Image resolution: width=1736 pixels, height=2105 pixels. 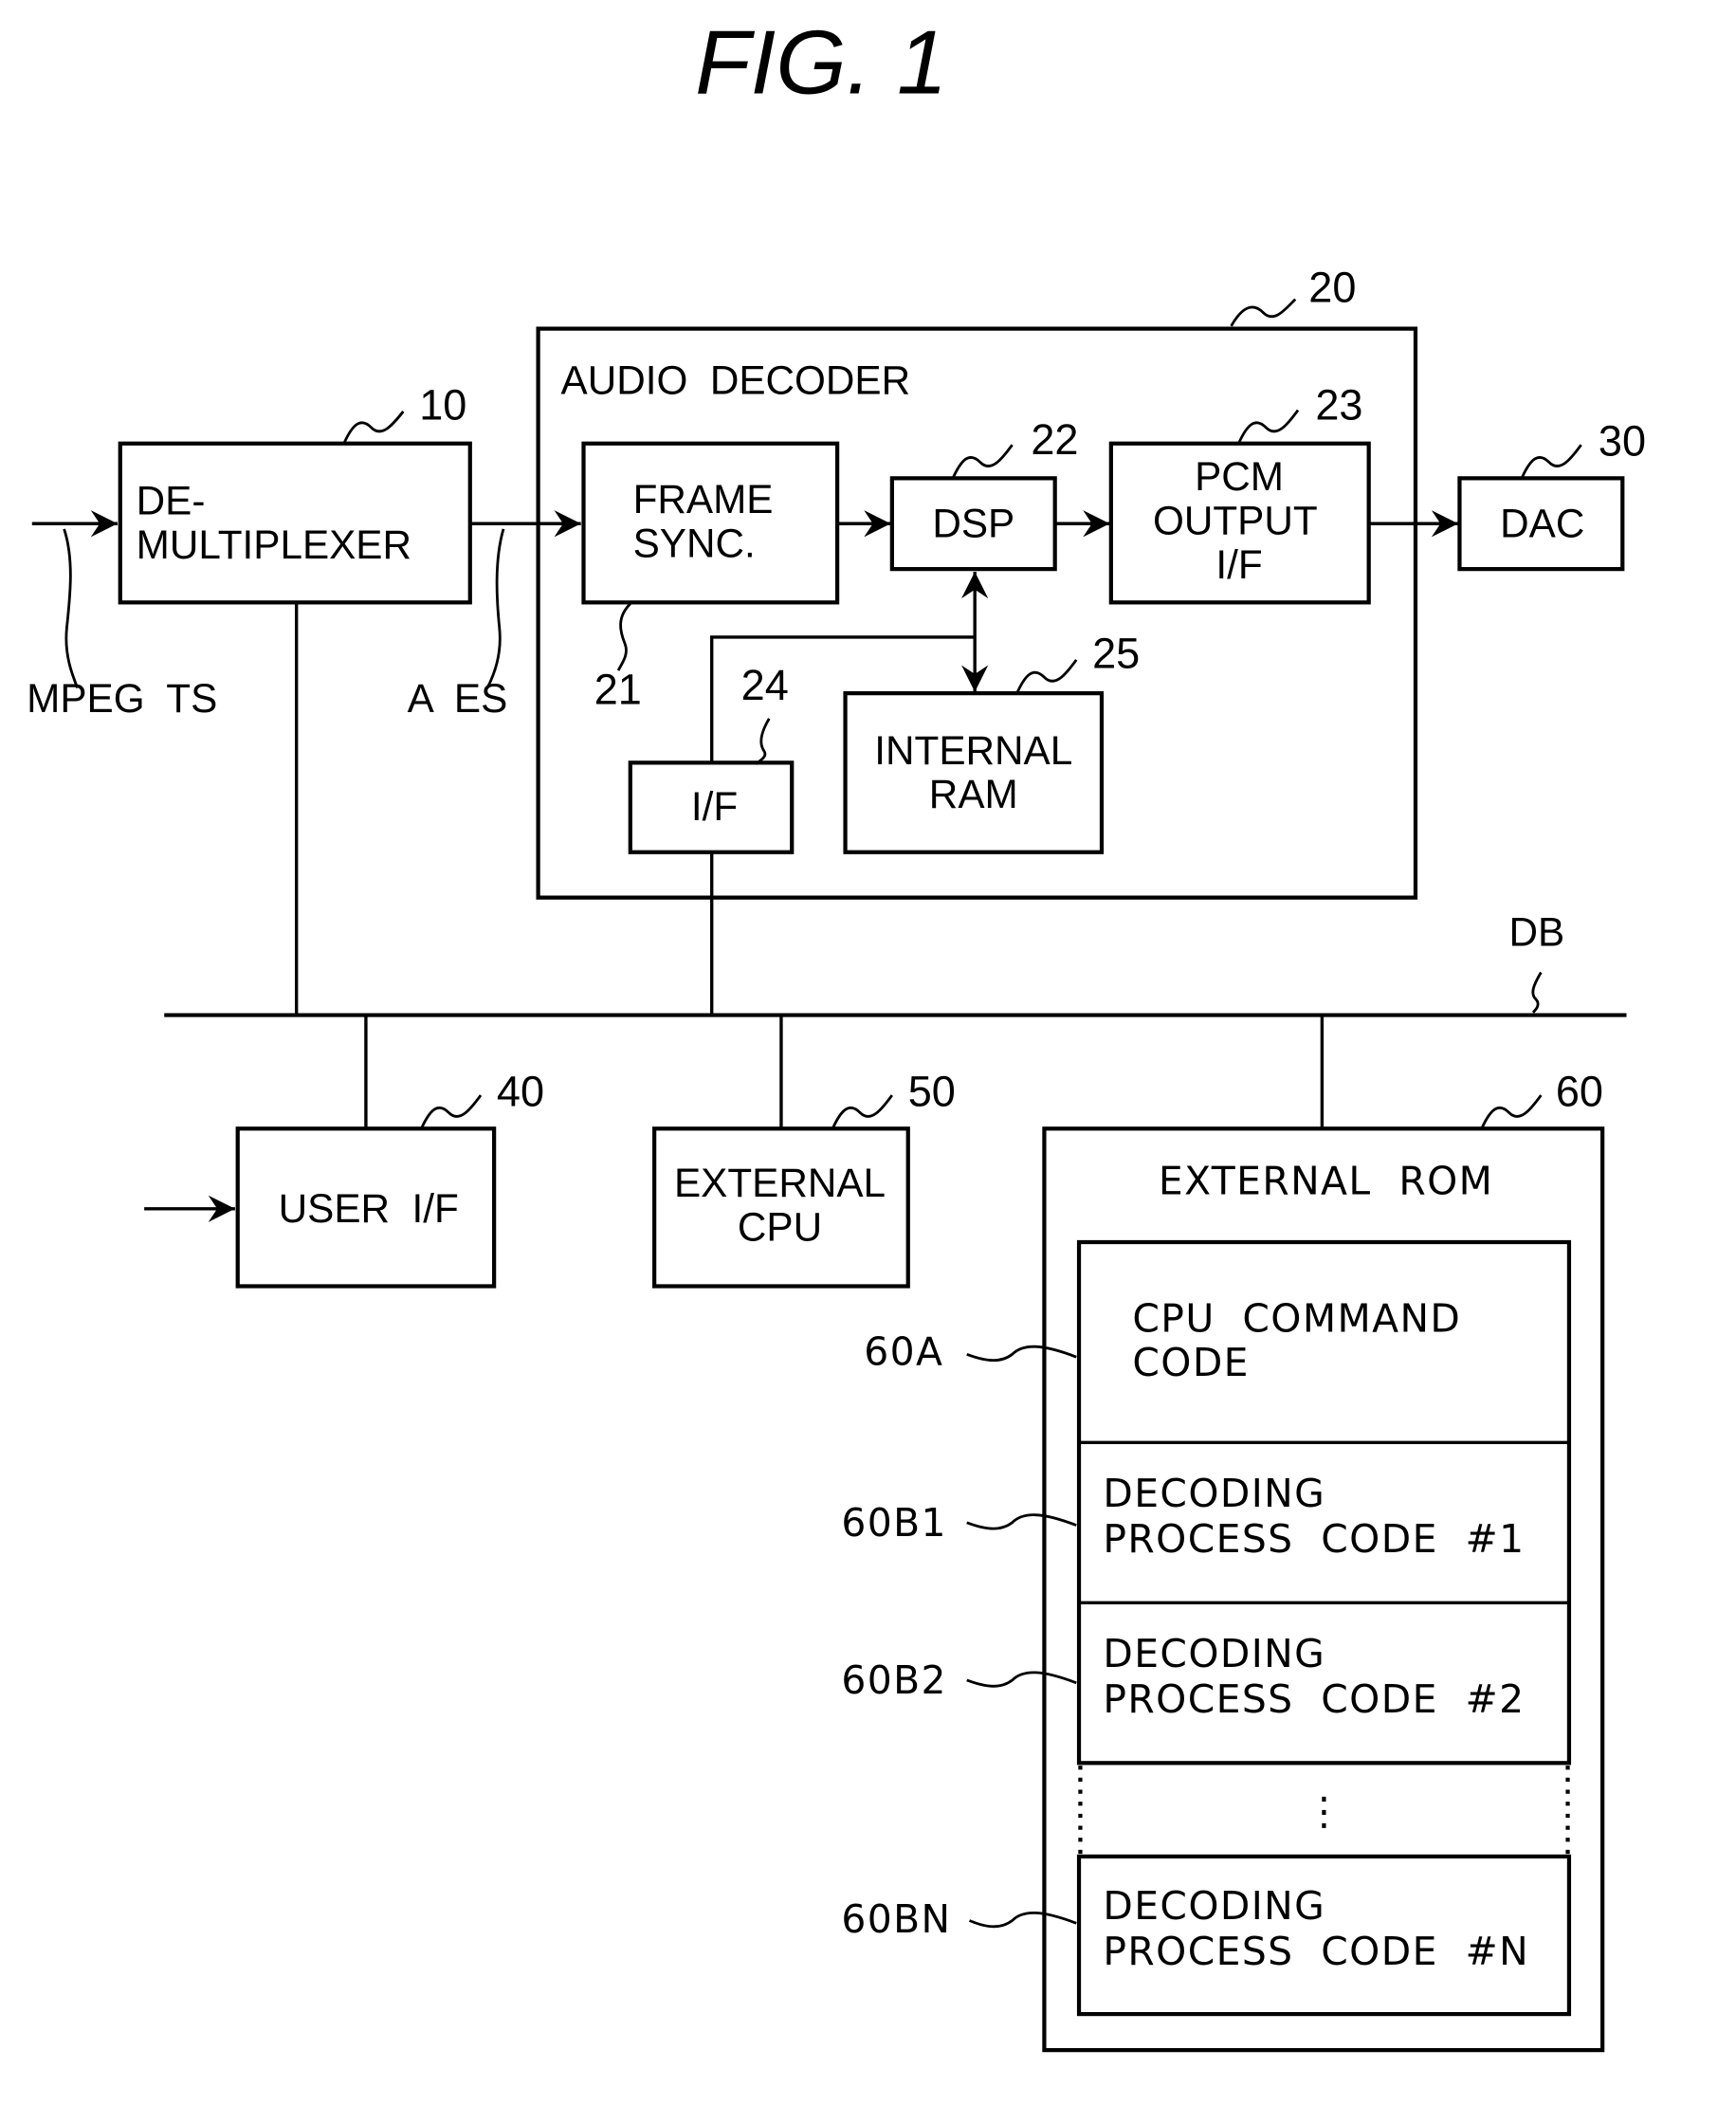 What do you see at coordinates (442, 404) in the screenshot?
I see `ref-10: 10` at bounding box center [442, 404].